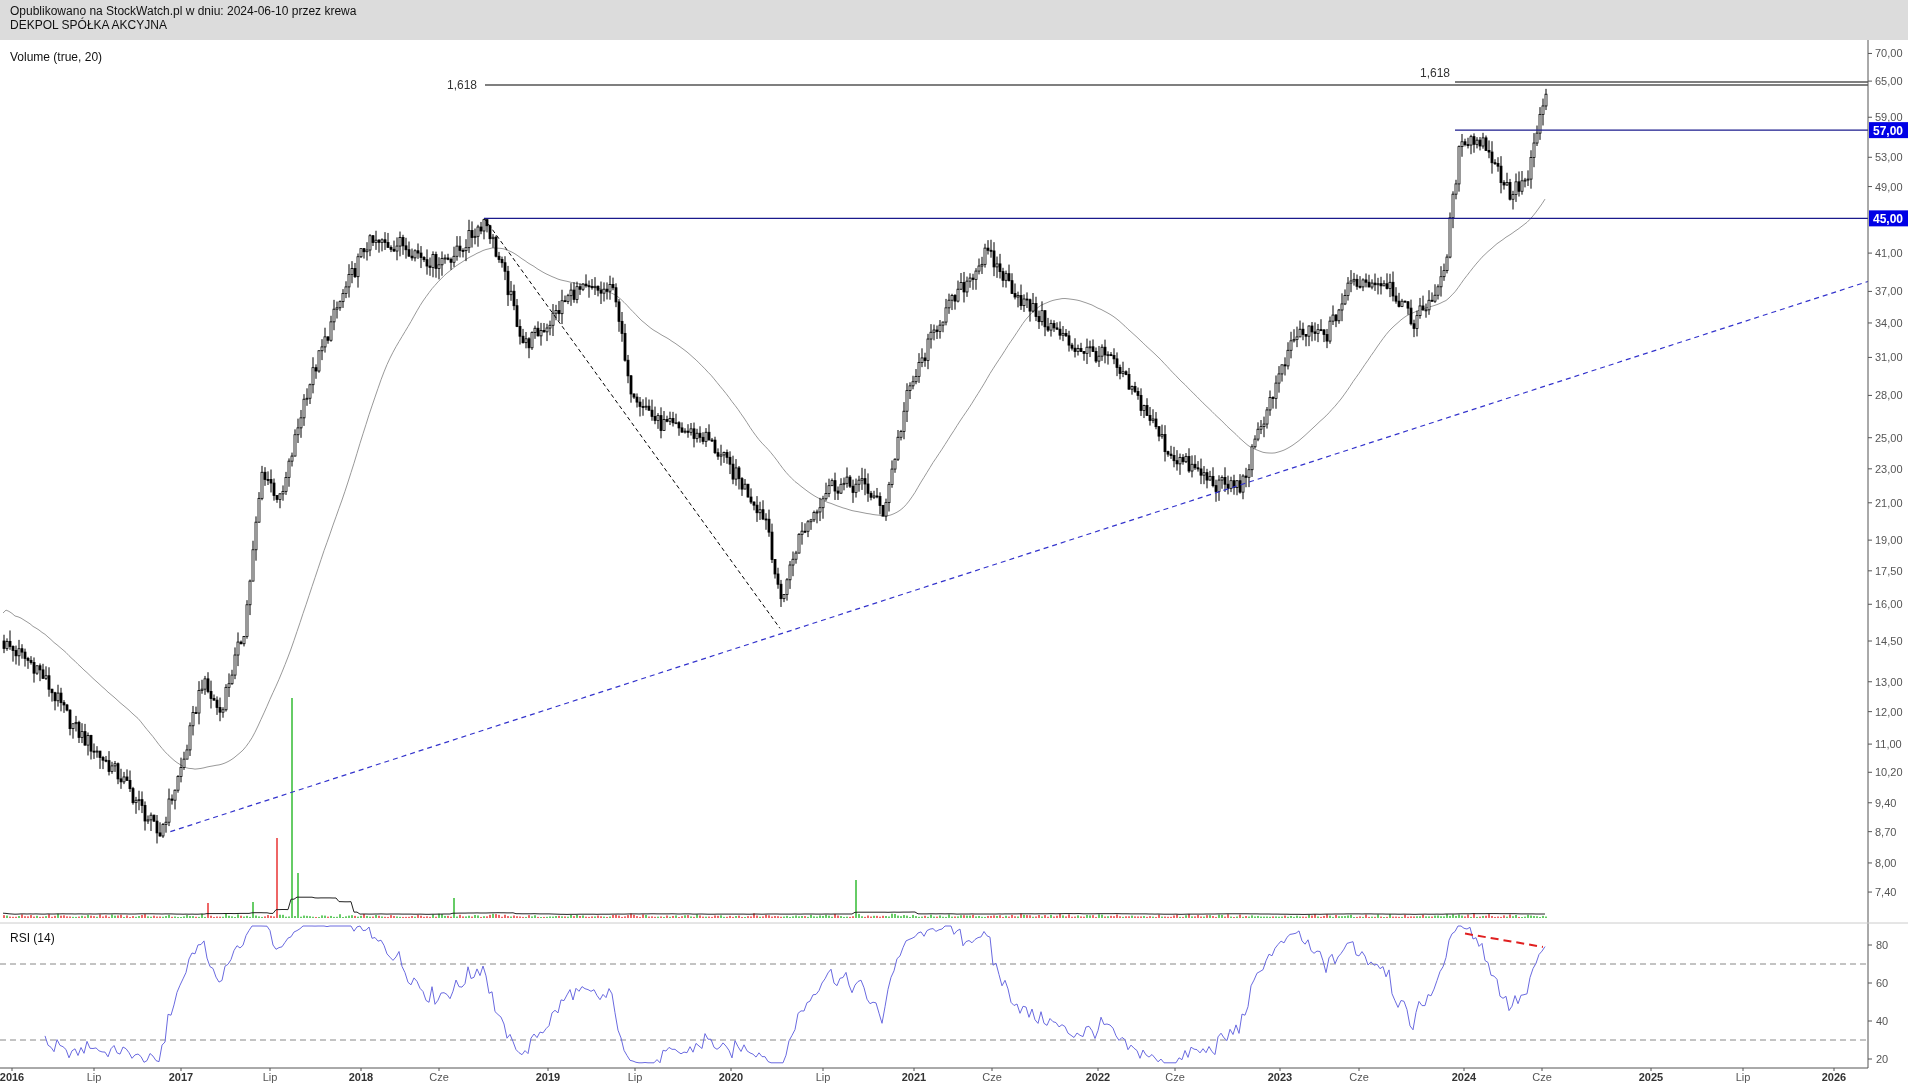 Image resolution: width=1908 pixels, height=1085 pixels. I want to click on time-axis-label: 2018, so click(361, 1077).